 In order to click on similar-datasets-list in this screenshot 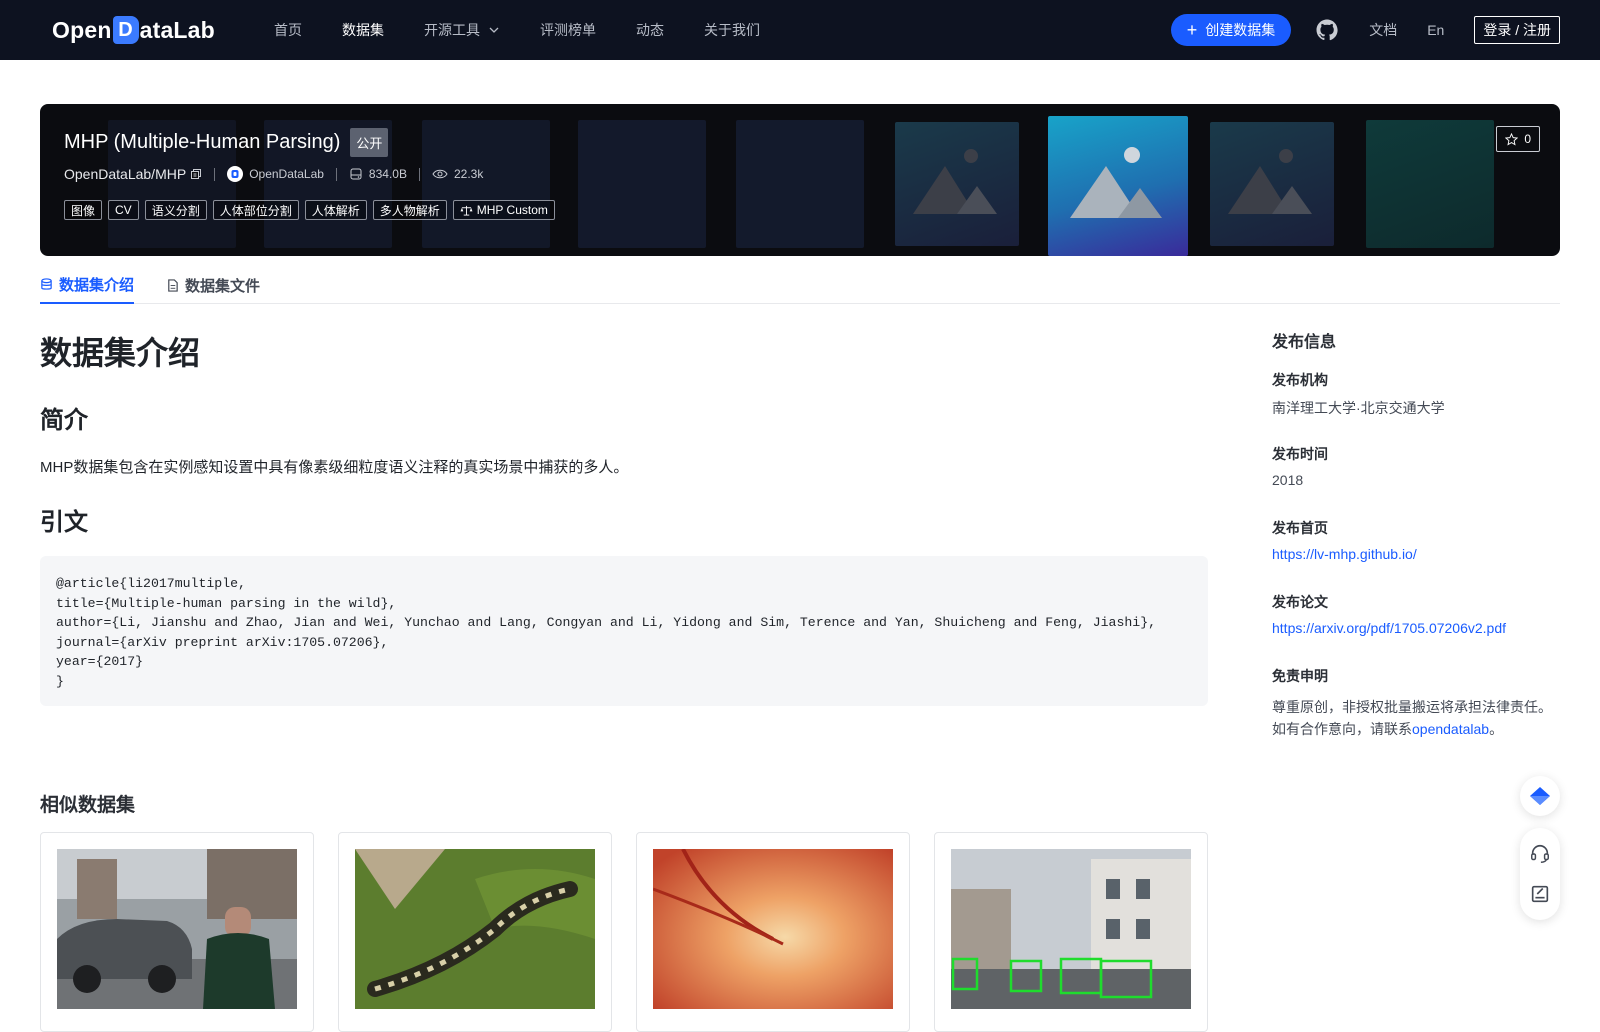, I will do `click(636, 932)`.